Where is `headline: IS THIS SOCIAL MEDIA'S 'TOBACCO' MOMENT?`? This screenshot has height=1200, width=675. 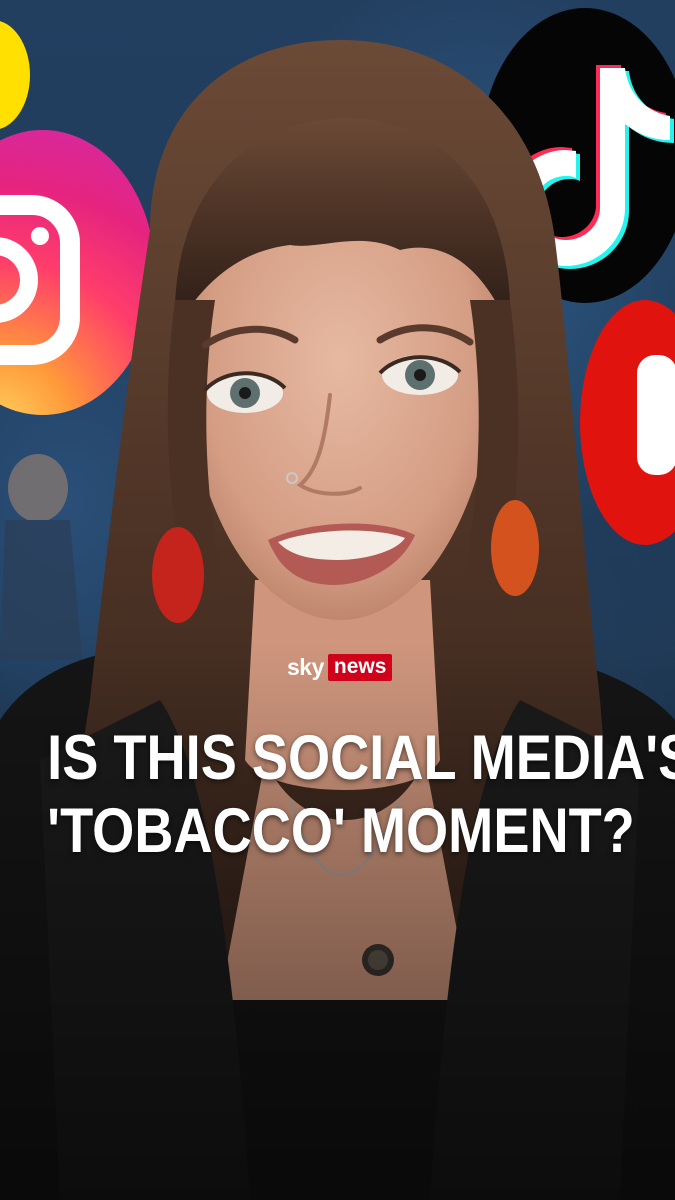
headline: IS THIS SOCIAL MEDIA'S 'TOBACCO' MOMENT? is located at coordinates (361, 795).